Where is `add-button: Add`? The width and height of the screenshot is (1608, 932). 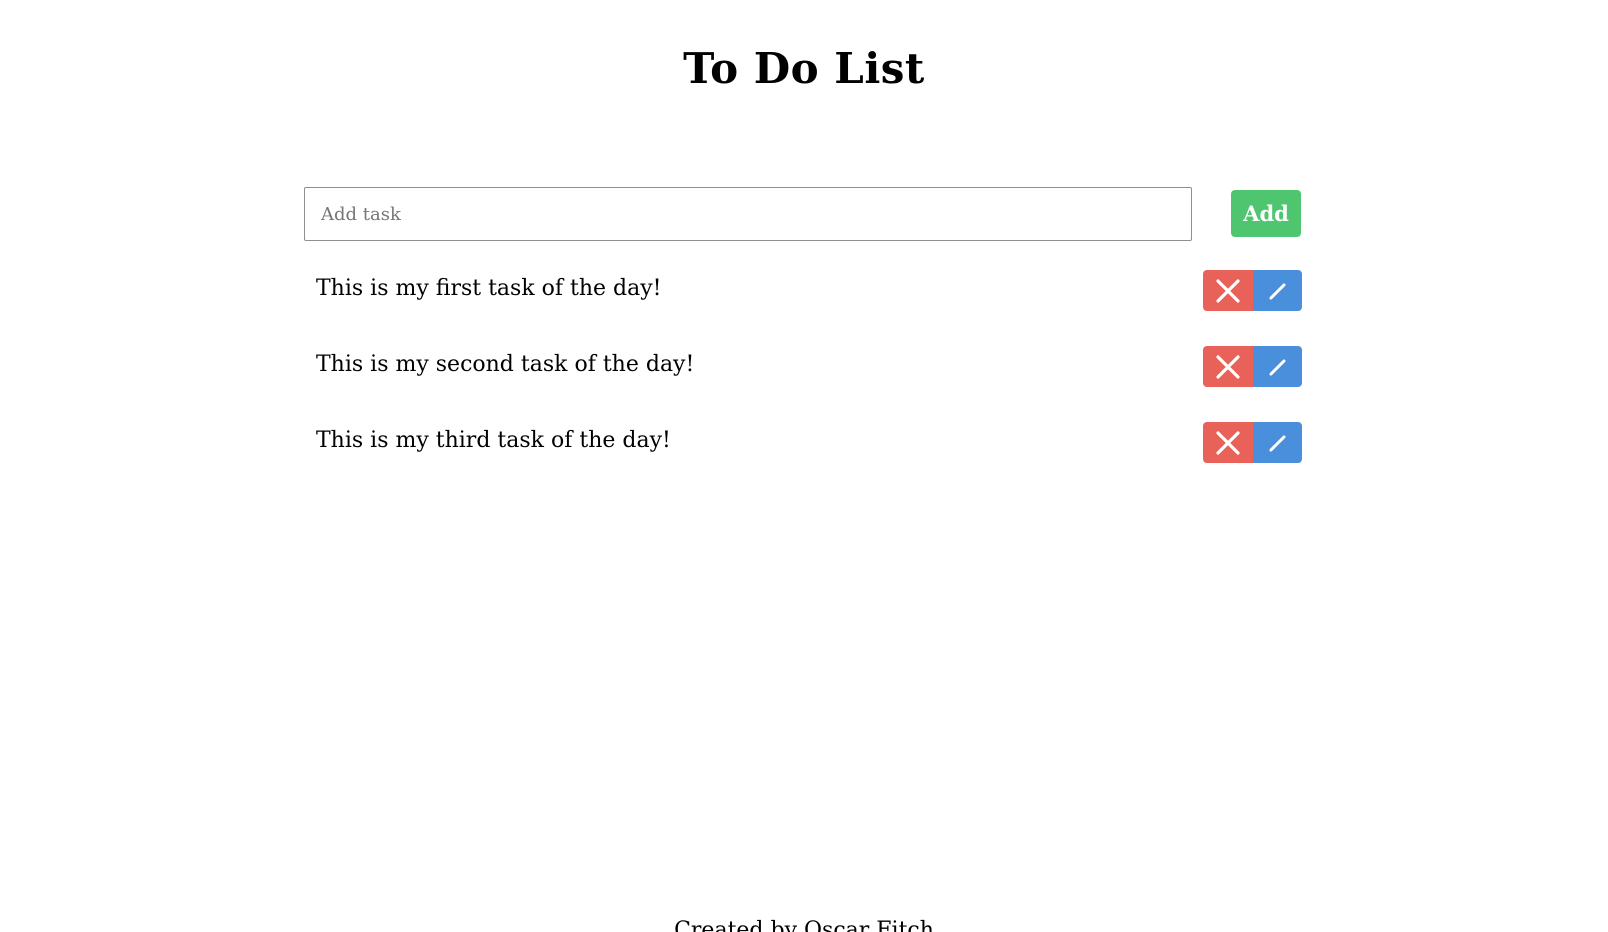
add-button: Add is located at coordinates (1266, 213).